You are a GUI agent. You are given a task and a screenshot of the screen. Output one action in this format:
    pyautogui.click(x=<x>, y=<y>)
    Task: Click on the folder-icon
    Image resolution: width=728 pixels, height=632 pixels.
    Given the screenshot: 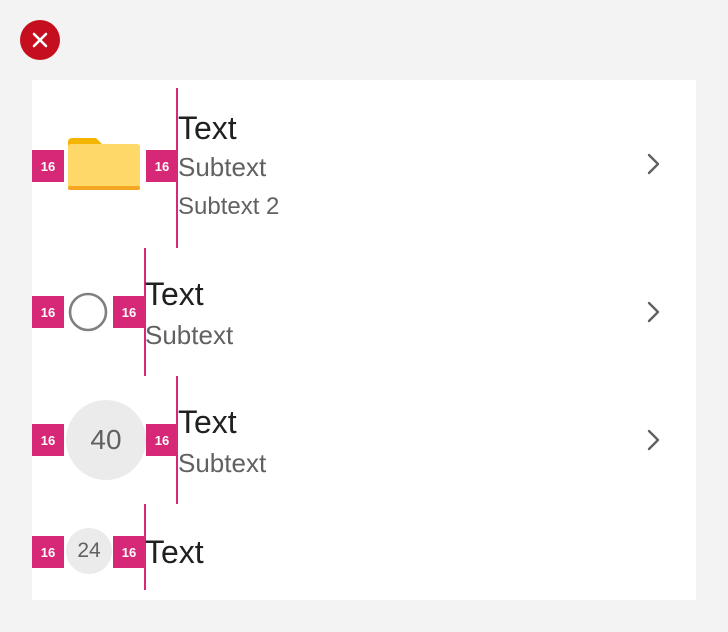 What is the action you would take?
    pyautogui.click(x=104, y=164)
    